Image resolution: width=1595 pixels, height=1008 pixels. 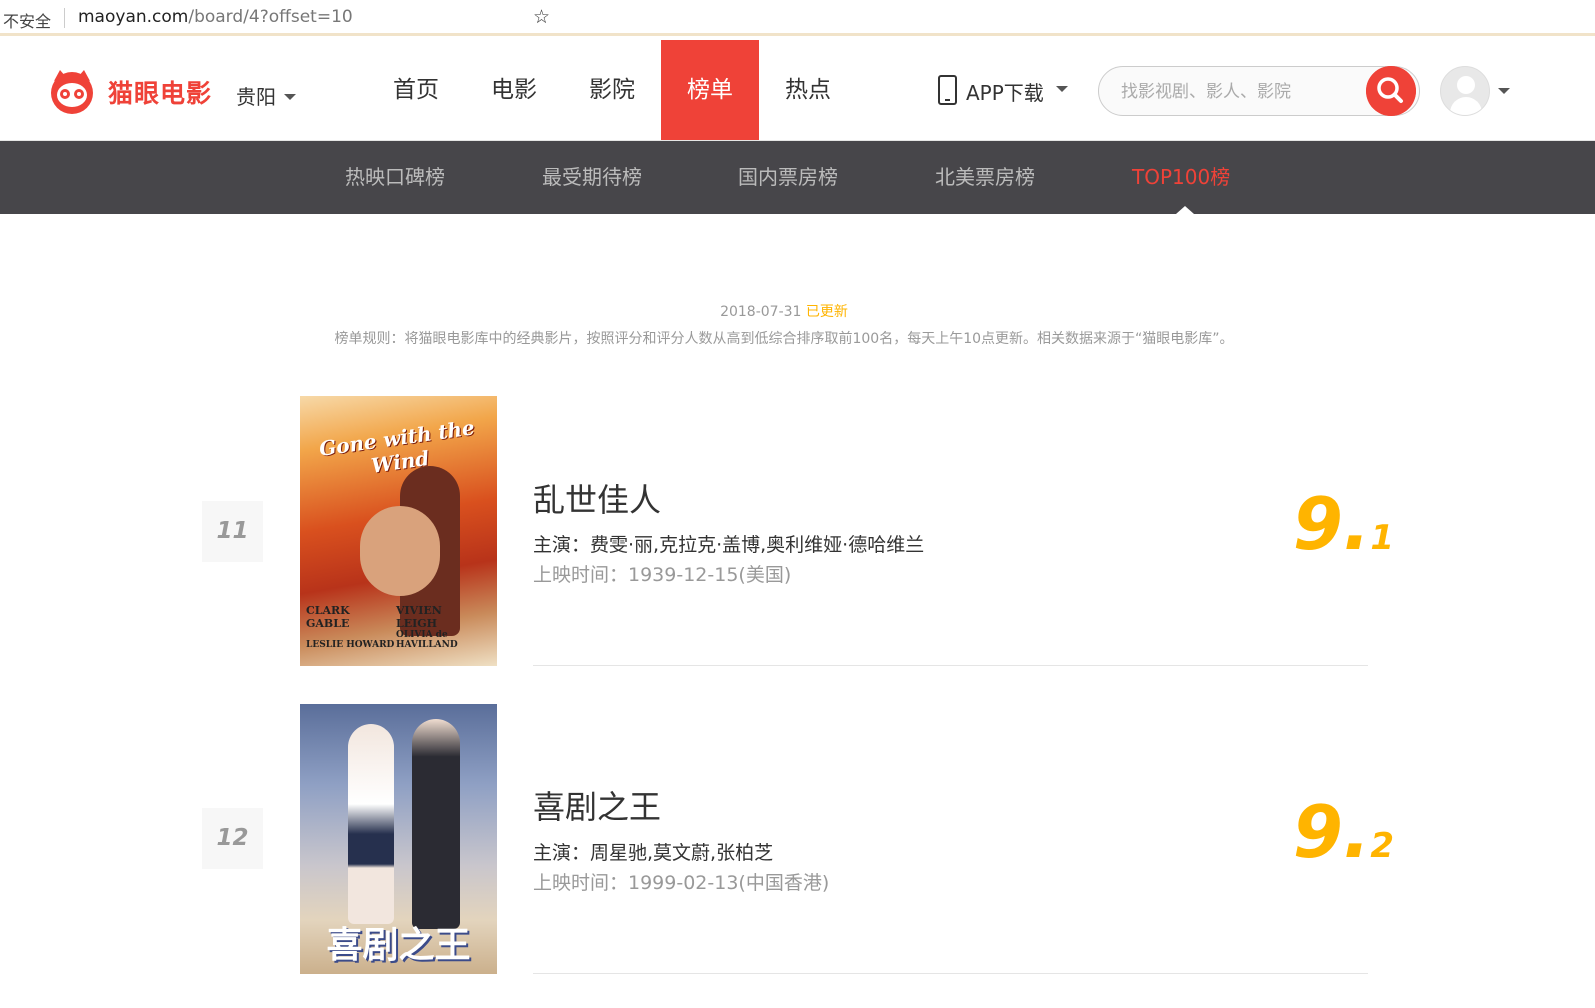 What do you see at coordinates (270, 17) in the screenshot?
I see `url-path: /board/4?offset=10` at bounding box center [270, 17].